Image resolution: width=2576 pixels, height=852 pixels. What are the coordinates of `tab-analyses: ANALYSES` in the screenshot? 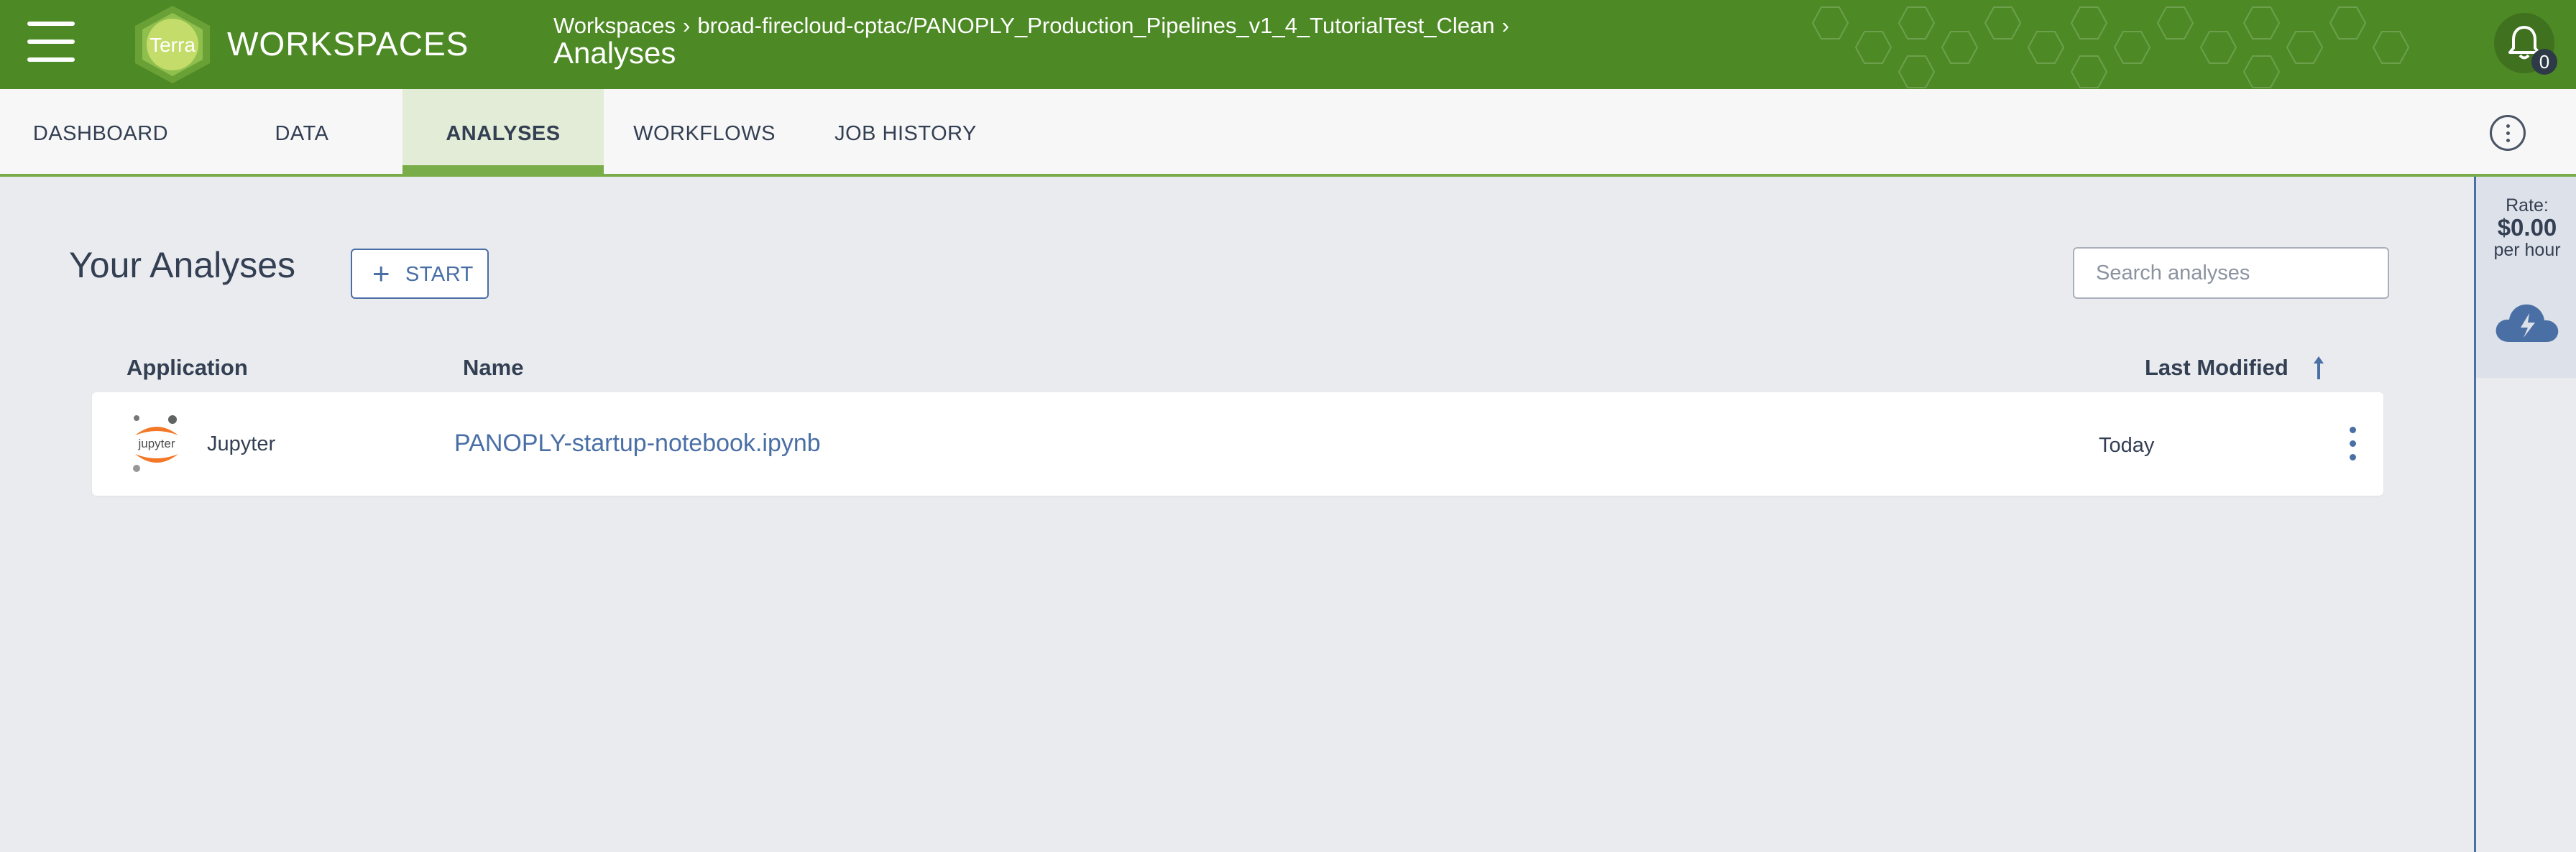 It's located at (503, 133).